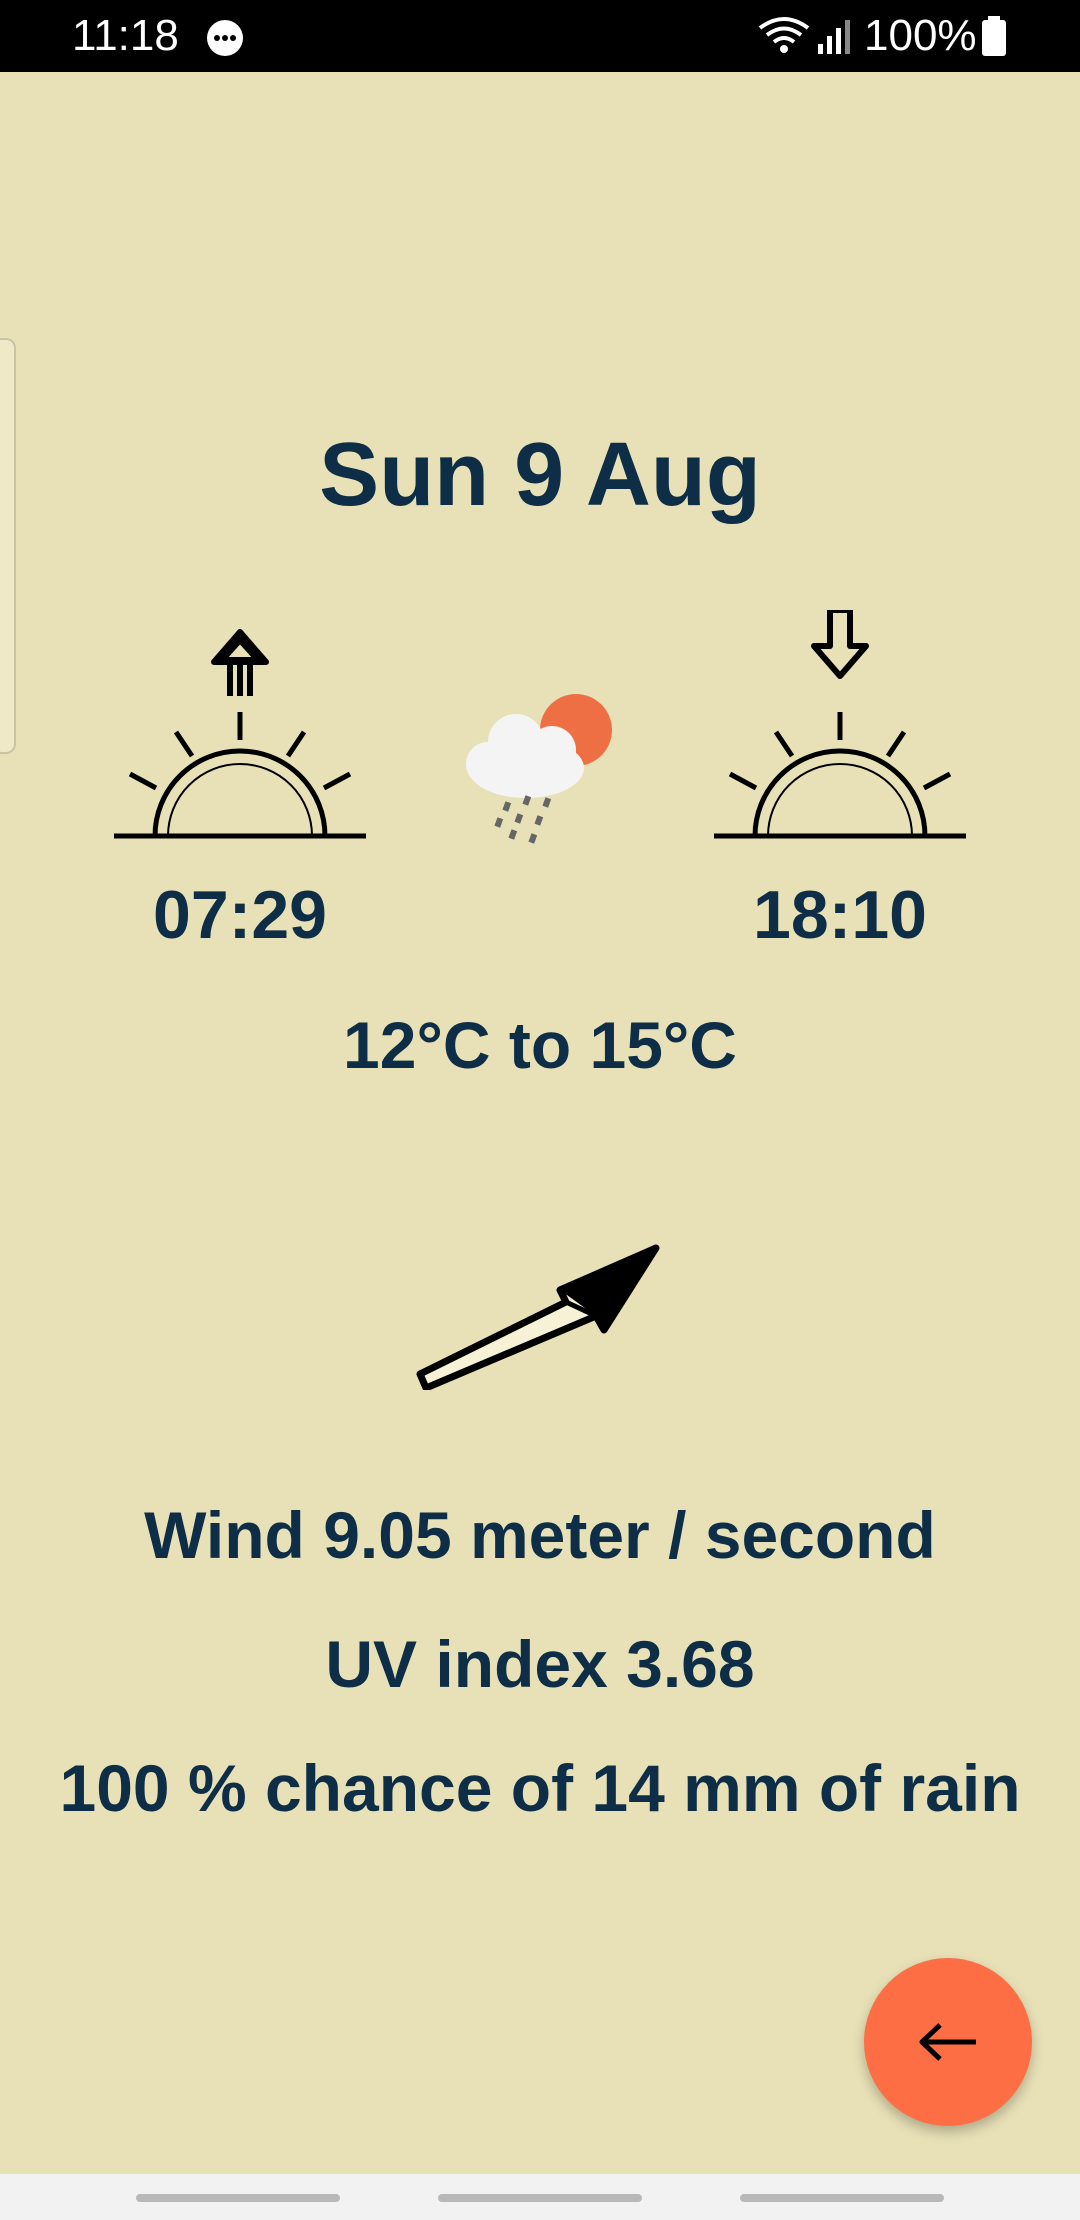  I want to click on edge-panel-handle, so click(8, 546).